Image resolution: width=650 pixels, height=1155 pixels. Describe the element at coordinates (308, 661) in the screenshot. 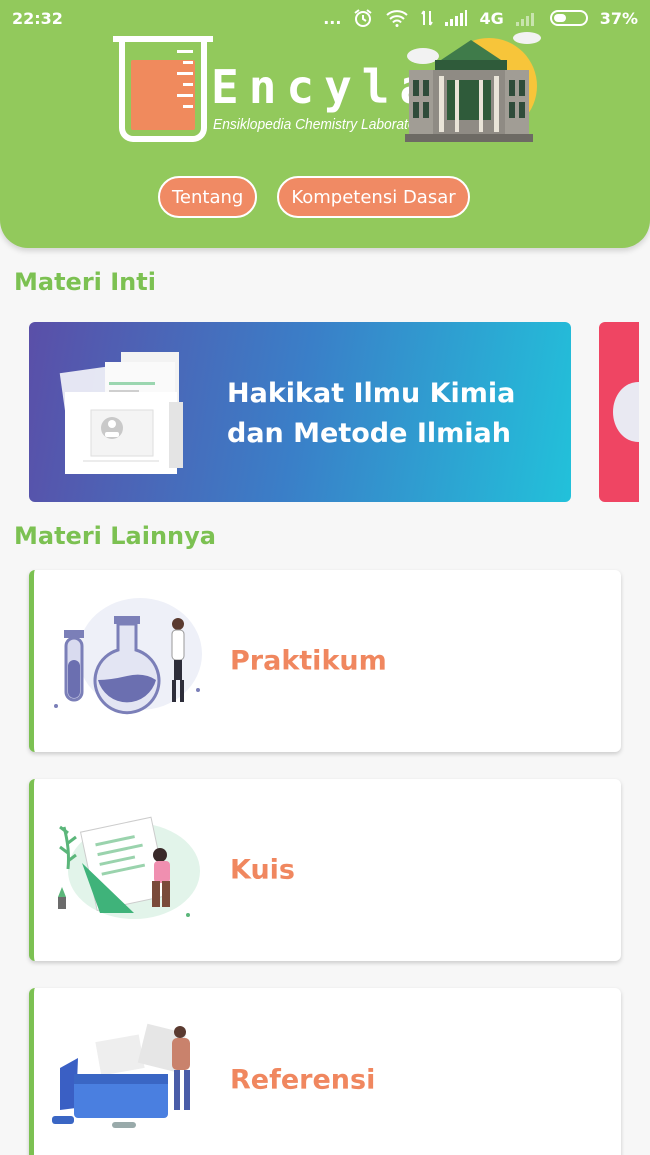

I see `praktikum-label: Praktikum` at that location.